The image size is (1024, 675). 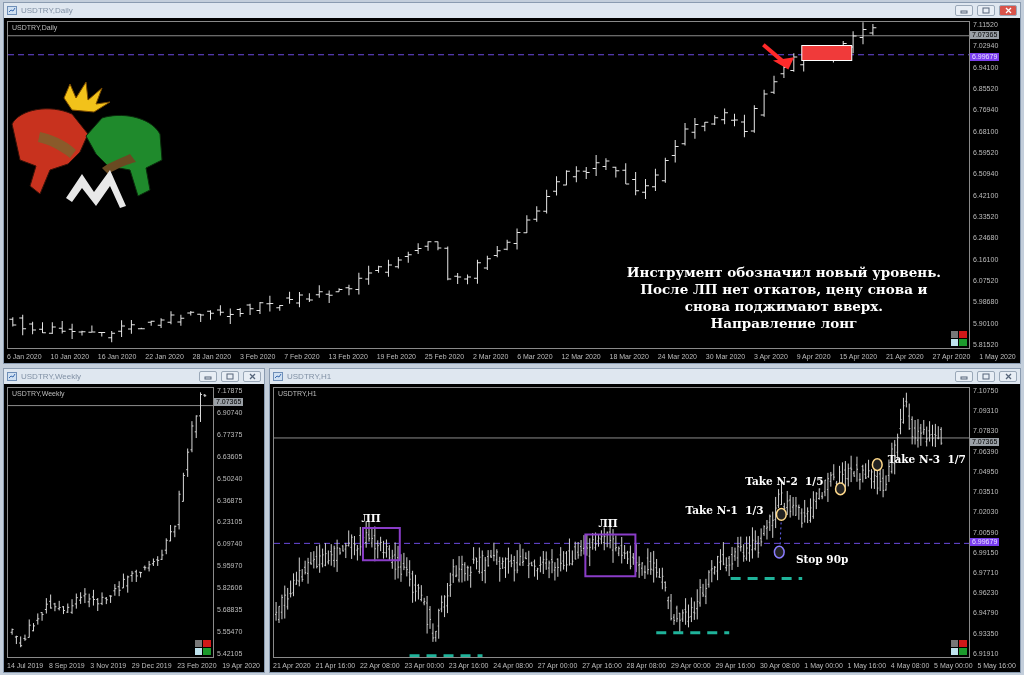 I want to click on take-profit-label: Take N-2 1/5, so click(x=784, y=481).